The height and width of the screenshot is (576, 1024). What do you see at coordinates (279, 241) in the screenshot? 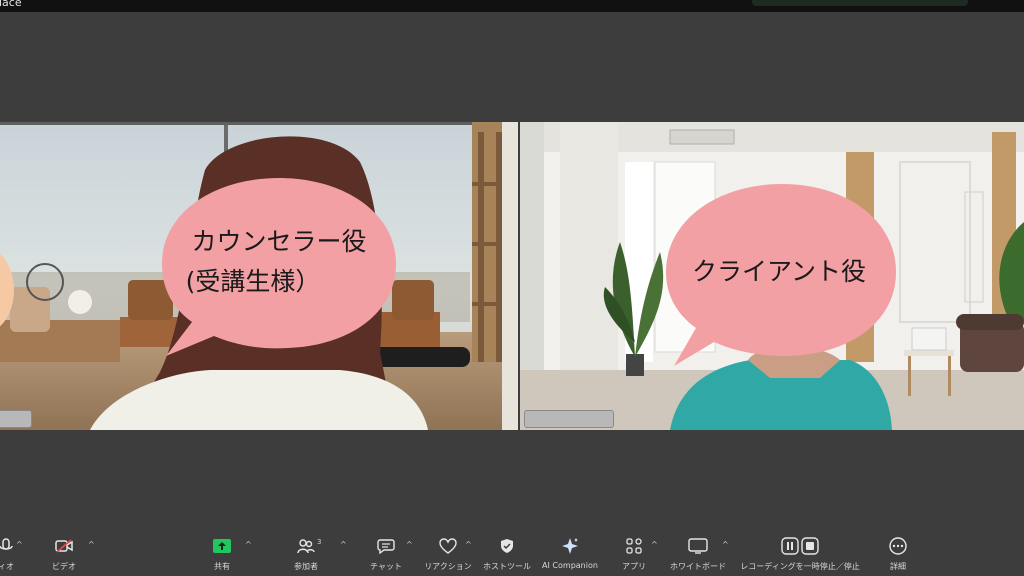
I see `counselor-label-line1: カウンセラー役` at bounding box center [279, 241].